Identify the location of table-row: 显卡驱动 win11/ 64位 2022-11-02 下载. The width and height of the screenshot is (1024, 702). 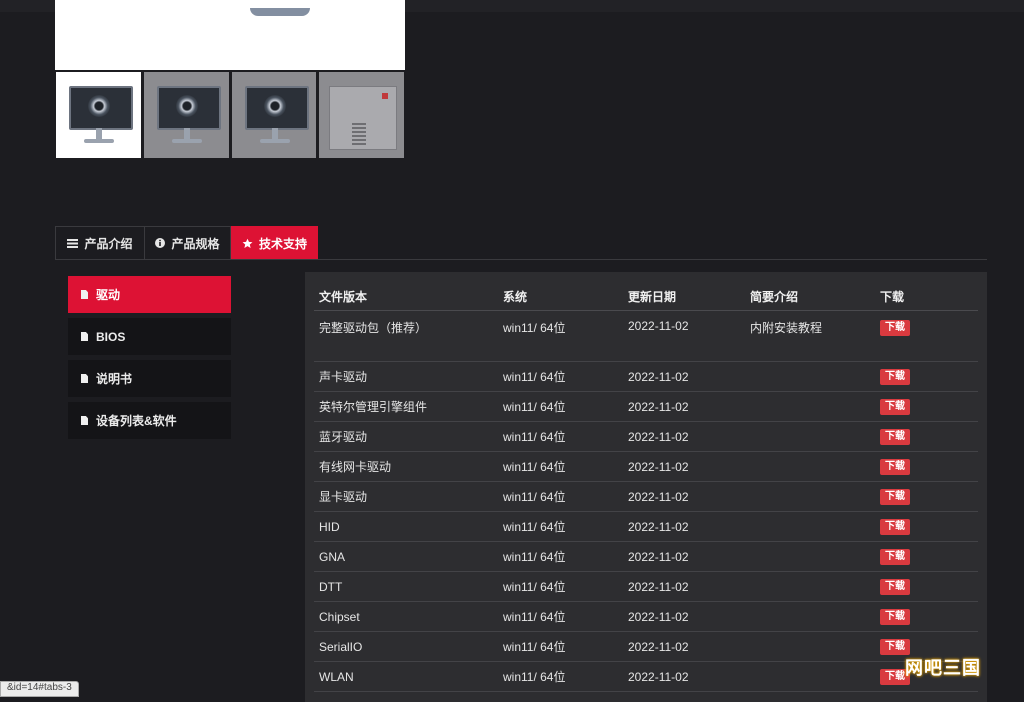
(646, 496).